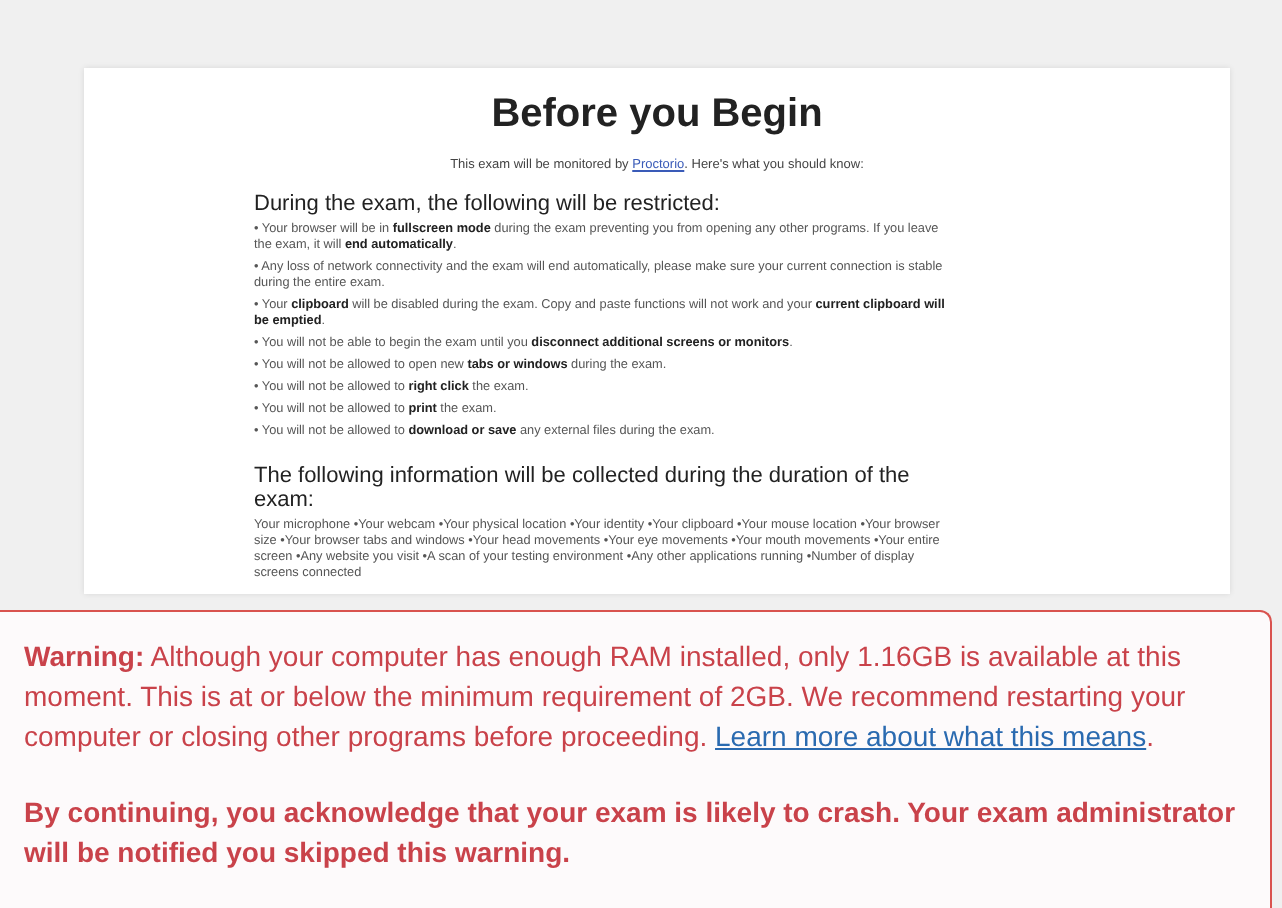 The image size is (1282, 908). I want to click on warning-notice: By continuing, you acknowledge that your exam is likely to crash. Your exam administrator will be notified you skipped this warning., so click(631, 833).